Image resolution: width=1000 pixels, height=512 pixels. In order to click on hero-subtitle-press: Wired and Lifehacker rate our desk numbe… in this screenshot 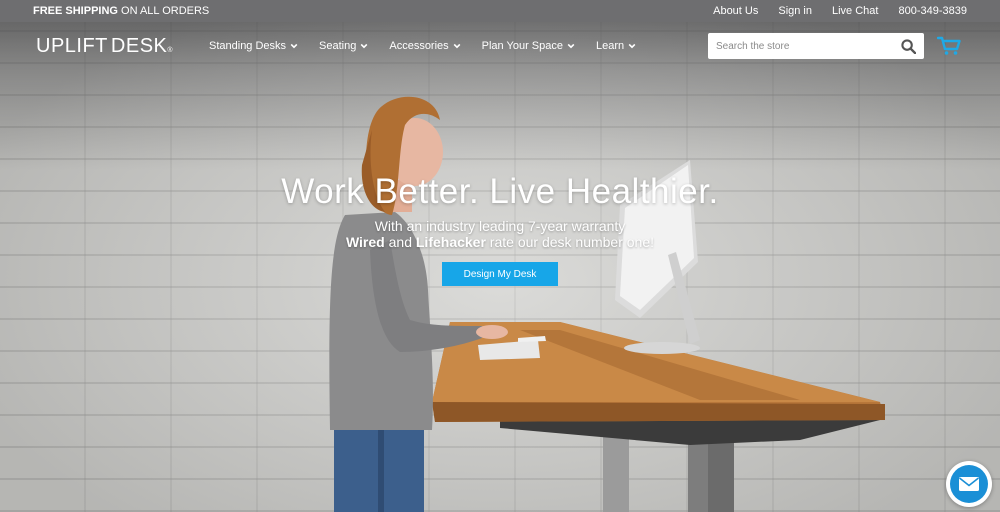, I will do `click(500, 242)`.